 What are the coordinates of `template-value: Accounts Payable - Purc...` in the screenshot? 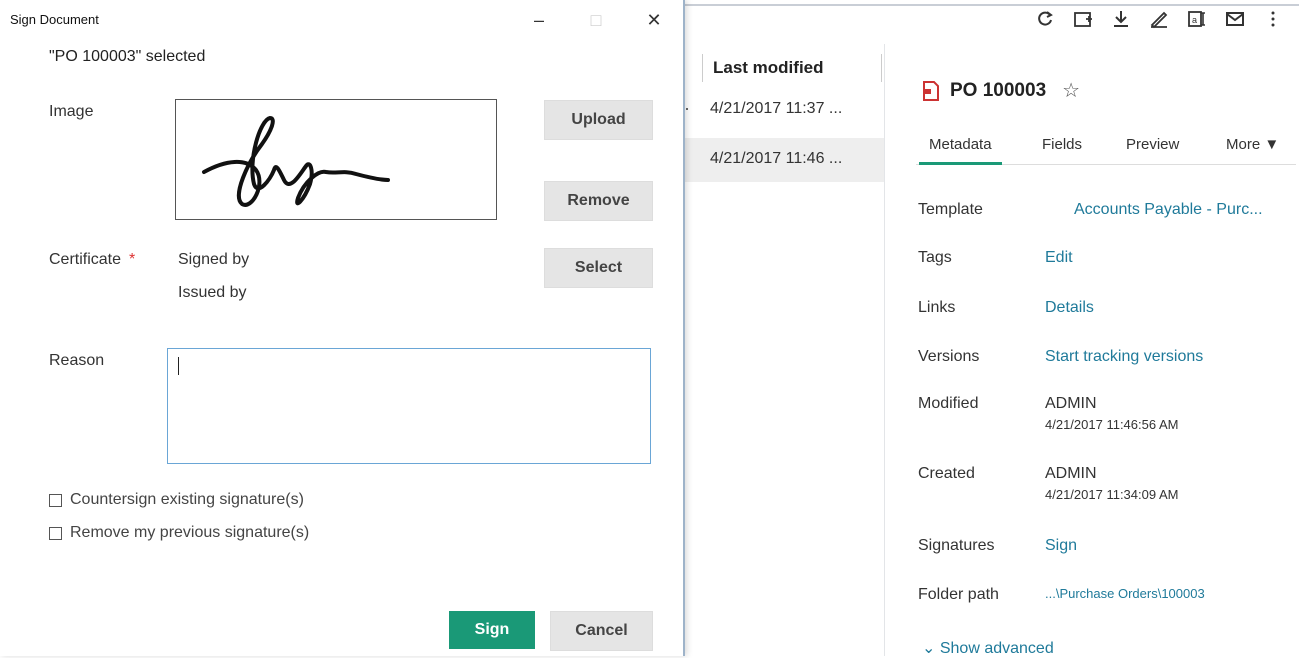 It's located at (1168, 210).